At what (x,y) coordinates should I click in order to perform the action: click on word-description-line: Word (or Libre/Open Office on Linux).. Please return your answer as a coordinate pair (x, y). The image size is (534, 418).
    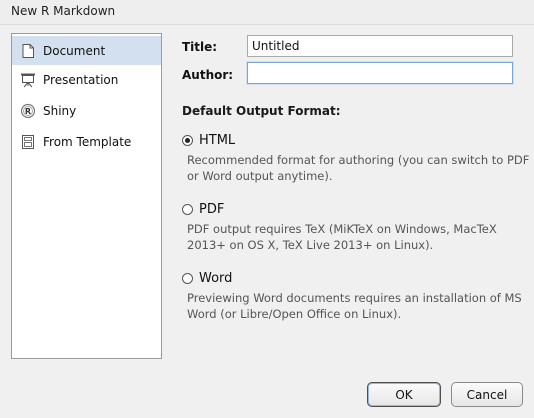
    Looking at the image, I should click on (294, 314).